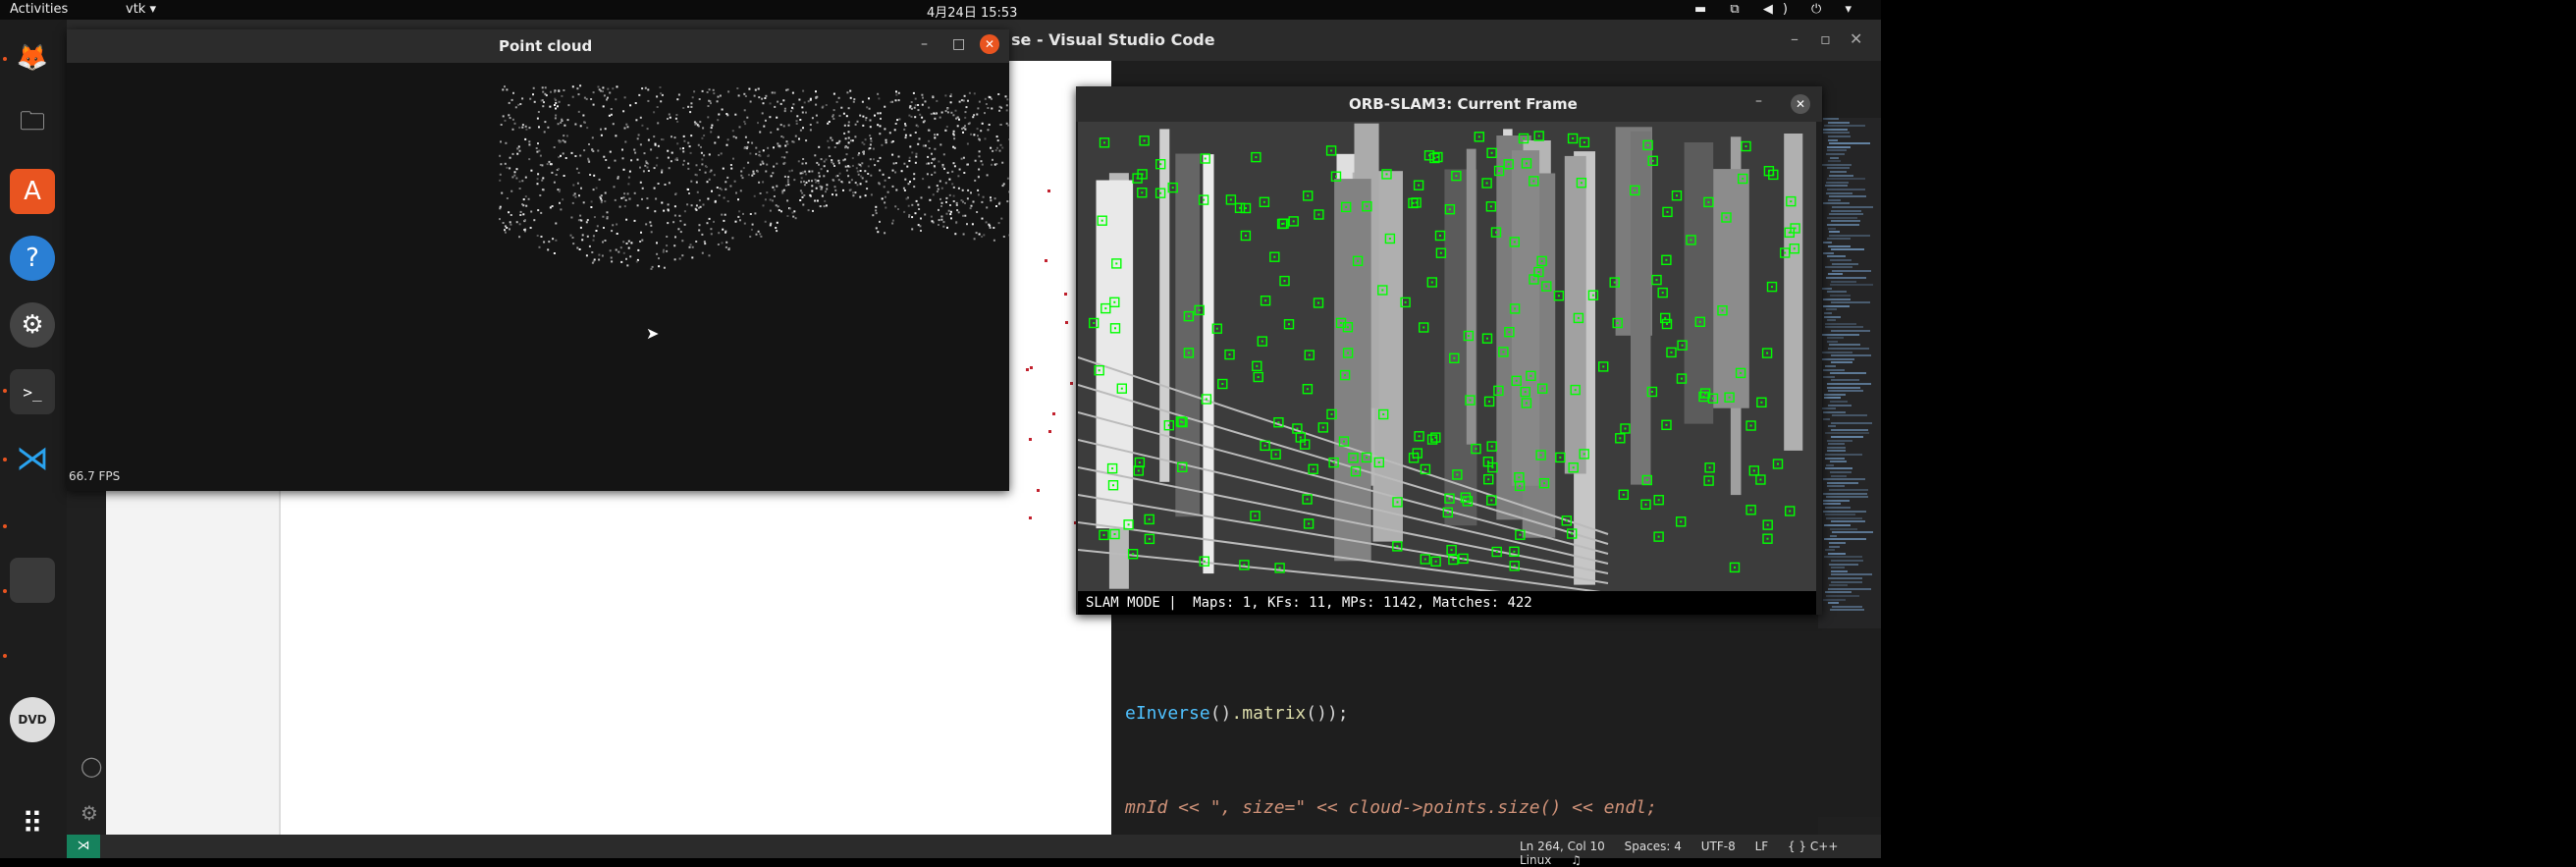  Describe the element at coordinates (1825, 38) in the screenshot. I see `restore-icon: ▫` at that location.